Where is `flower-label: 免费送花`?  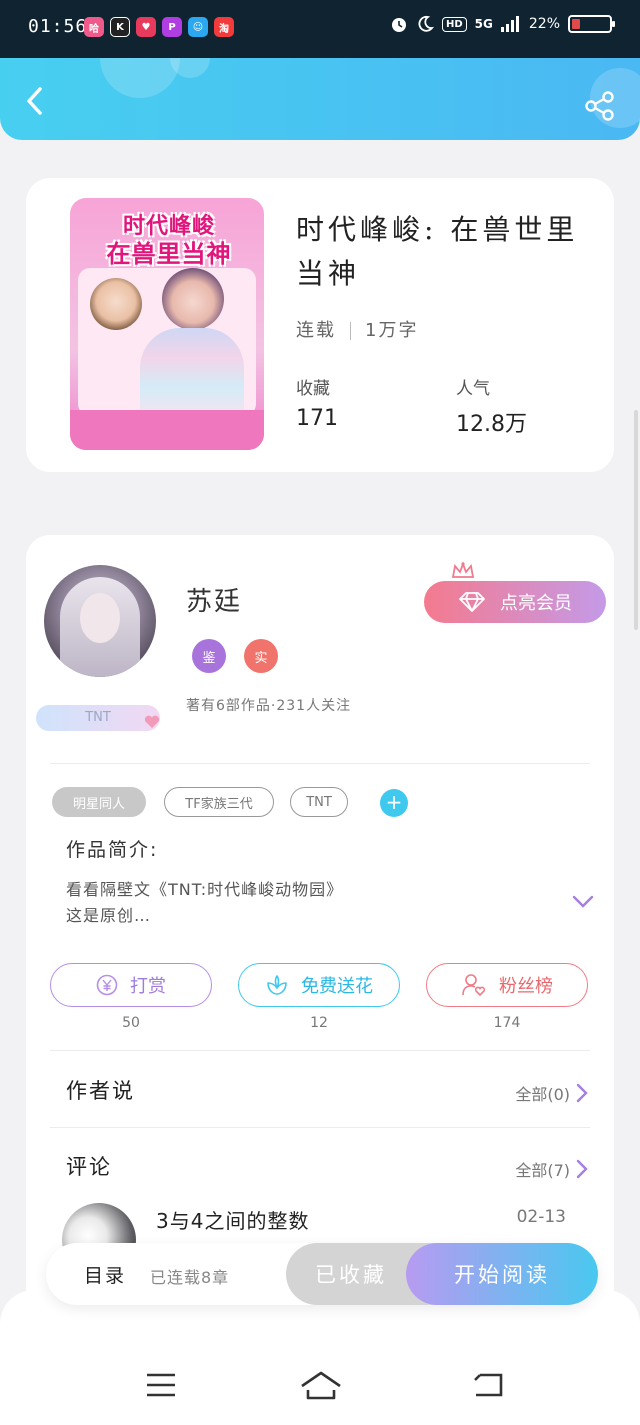
flower-label: 免费送花 is located at coordinates (337, 986).